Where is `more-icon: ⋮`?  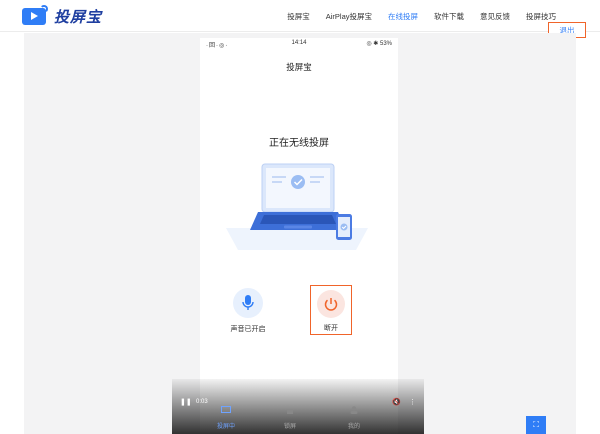 more-icon: ⋮ is located at coordinates (412, 402).